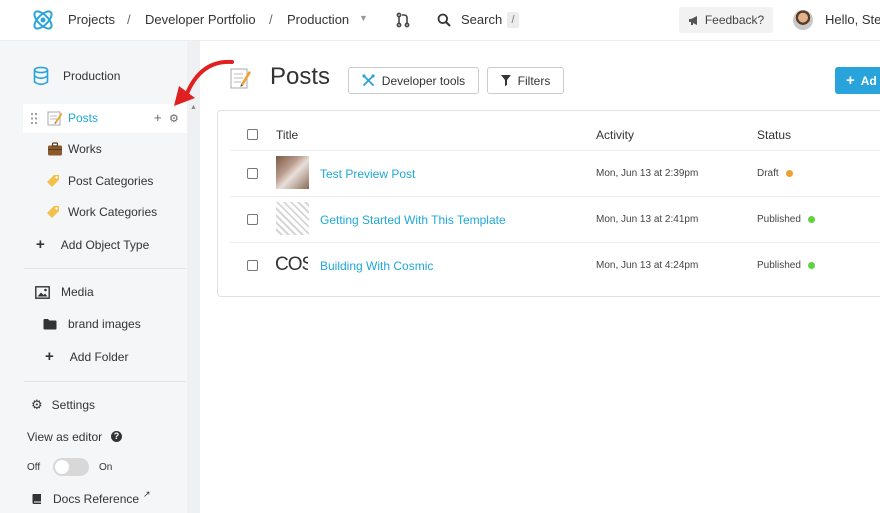 This screenshot has width=880, height=513. Describe the element at coordinates (444, 20) in the screenshot. I see `search-icon` at that location.